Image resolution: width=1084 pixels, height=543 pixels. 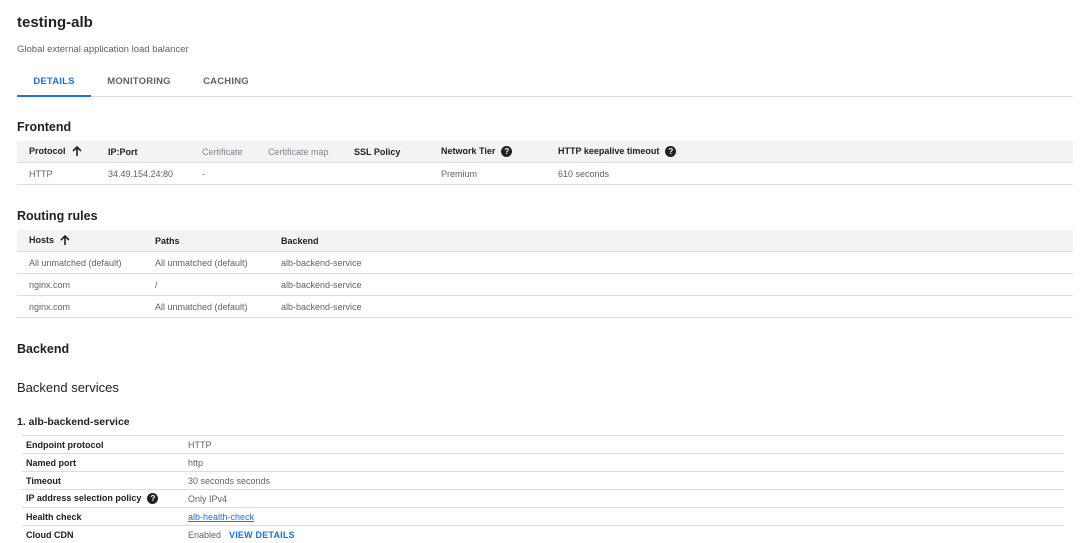 What do you see at coordinates (105, 499) in the screenshot?
I see `detail-key: IP address selection policy?` at bounding box center [105, 499].